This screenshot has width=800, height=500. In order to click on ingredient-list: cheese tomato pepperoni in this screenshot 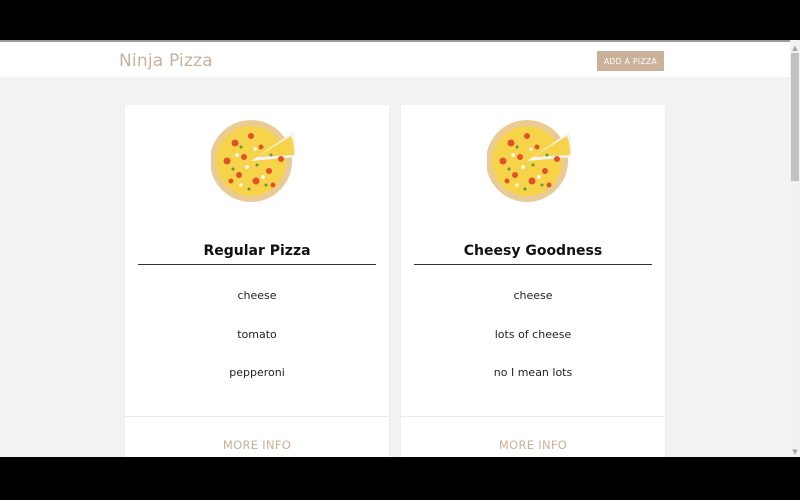, I will do `click(257, 346)`.